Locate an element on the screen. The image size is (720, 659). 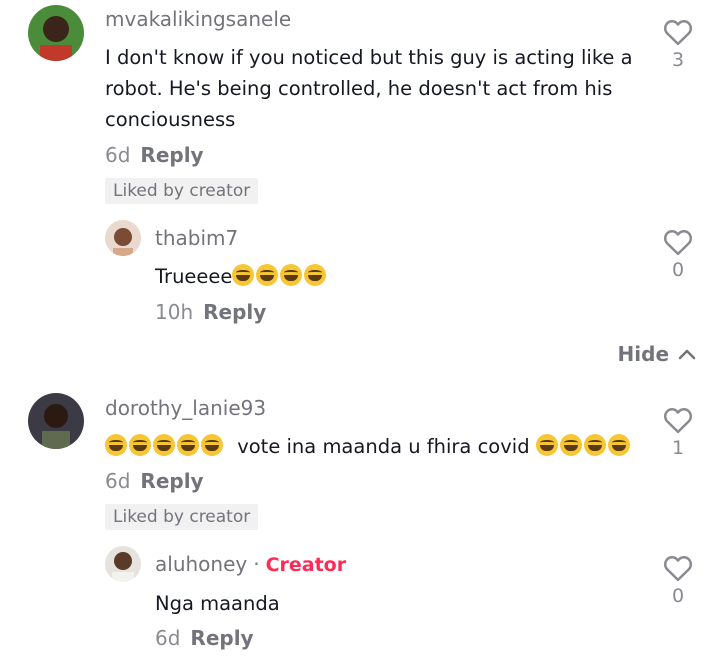
reply-text: Nga maanda is located at coordinates (217, 603).